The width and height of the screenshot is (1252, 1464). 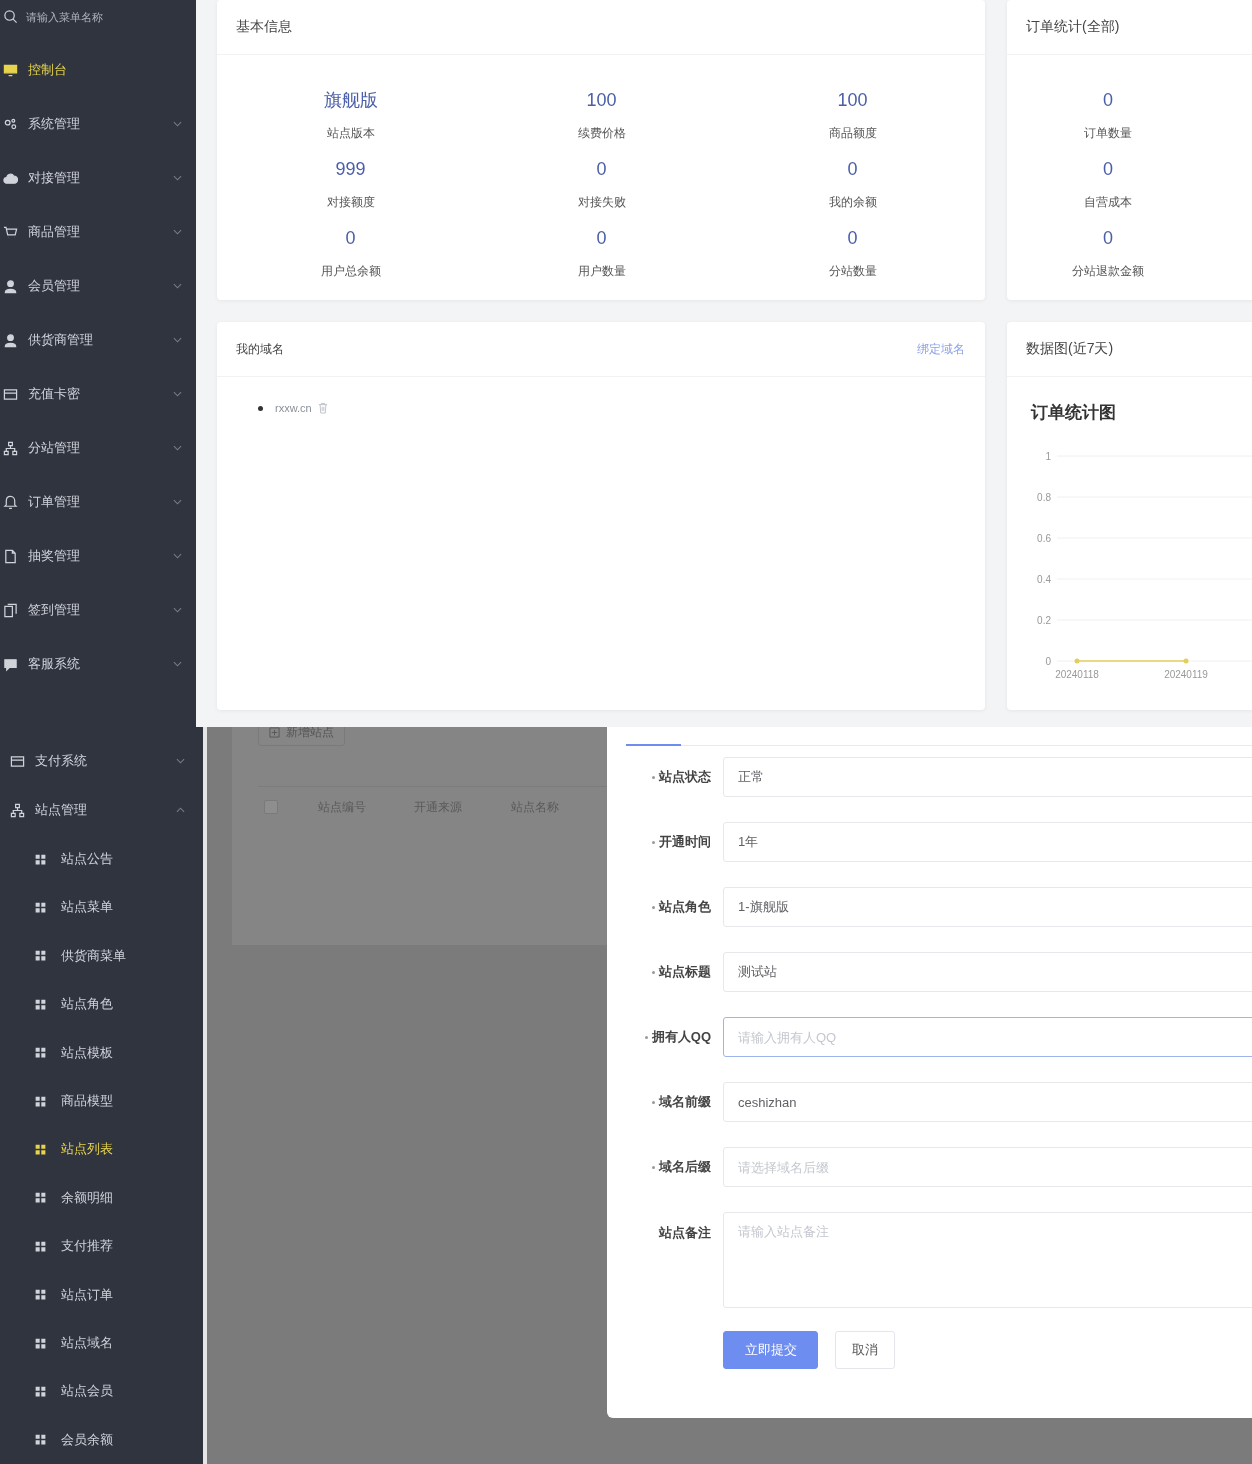 What do you see at coordinates (98, 556) in the screenshot?
I see `menu-item: 抽奖管理` at bounding box center [98, 556].